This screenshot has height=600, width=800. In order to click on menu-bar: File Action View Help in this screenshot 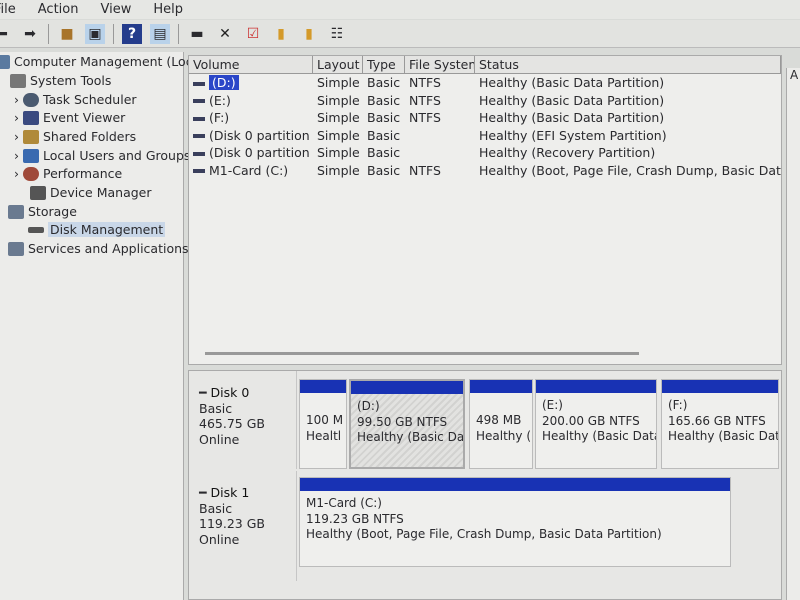, I will do `click(400, 9)`.